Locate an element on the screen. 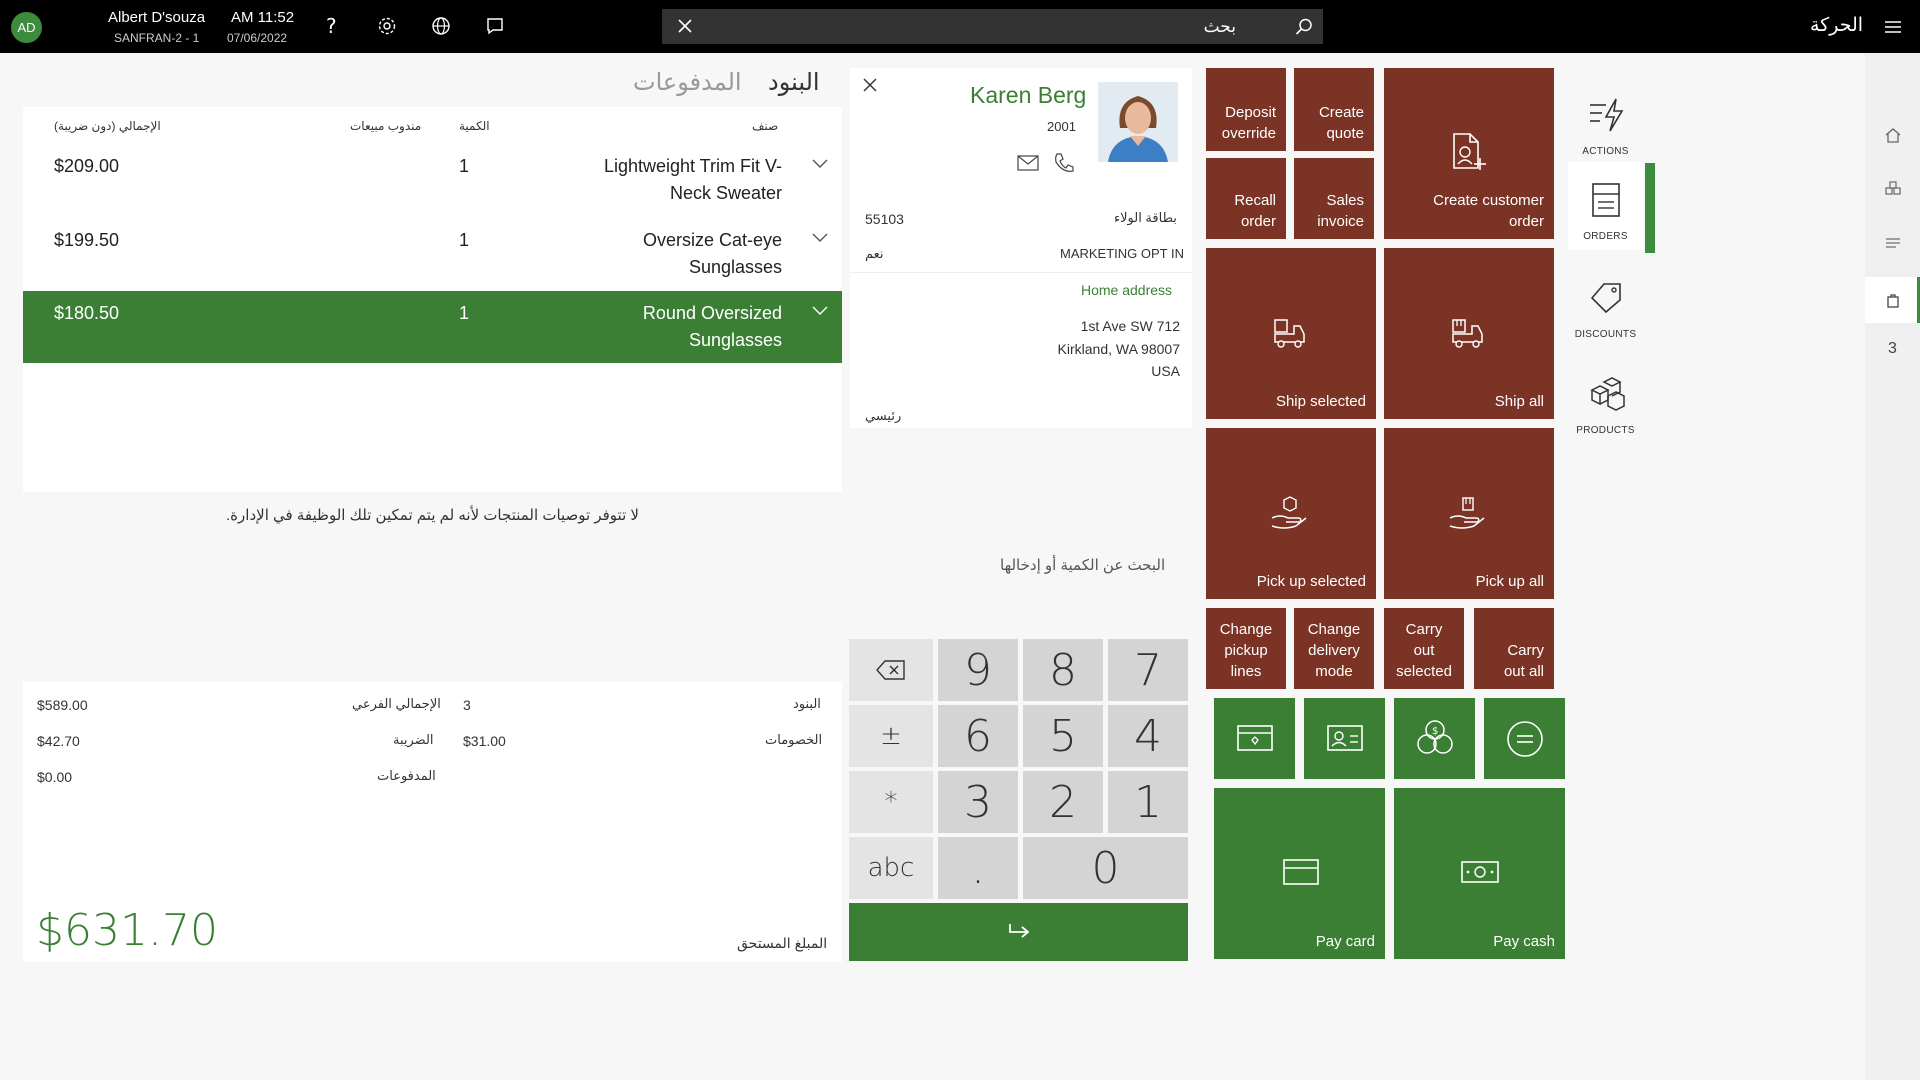  tile-label: Ship all is located at coordinates (1519, 401).